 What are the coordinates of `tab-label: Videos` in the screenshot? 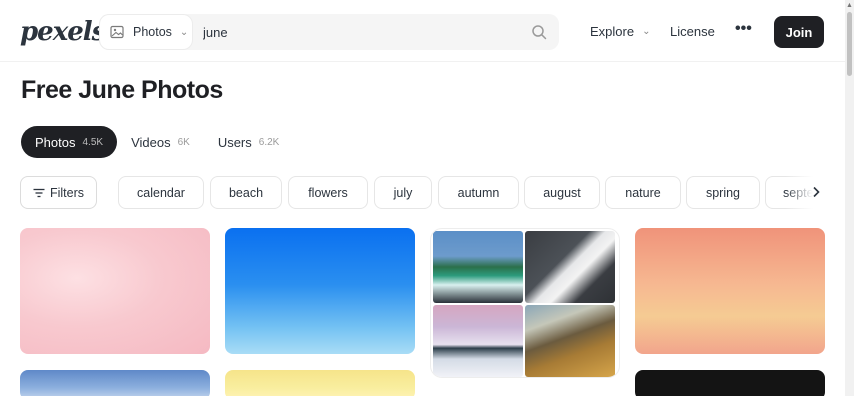 It's located at (151, 142).